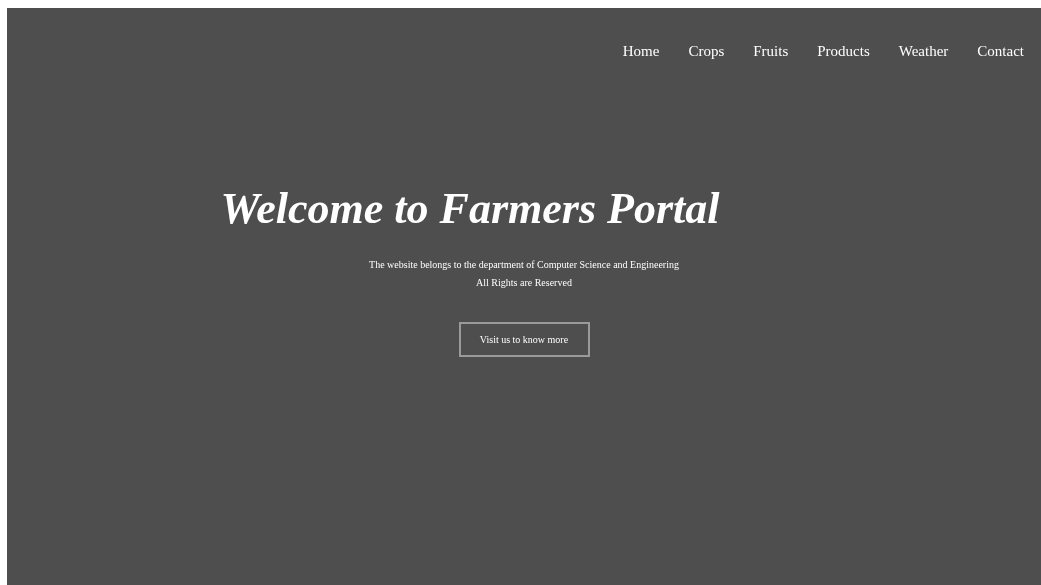  What do you see at coordinates (641, 51) in the screenshot?
I see `nav-link: Home` at bounding box center [641, 51].